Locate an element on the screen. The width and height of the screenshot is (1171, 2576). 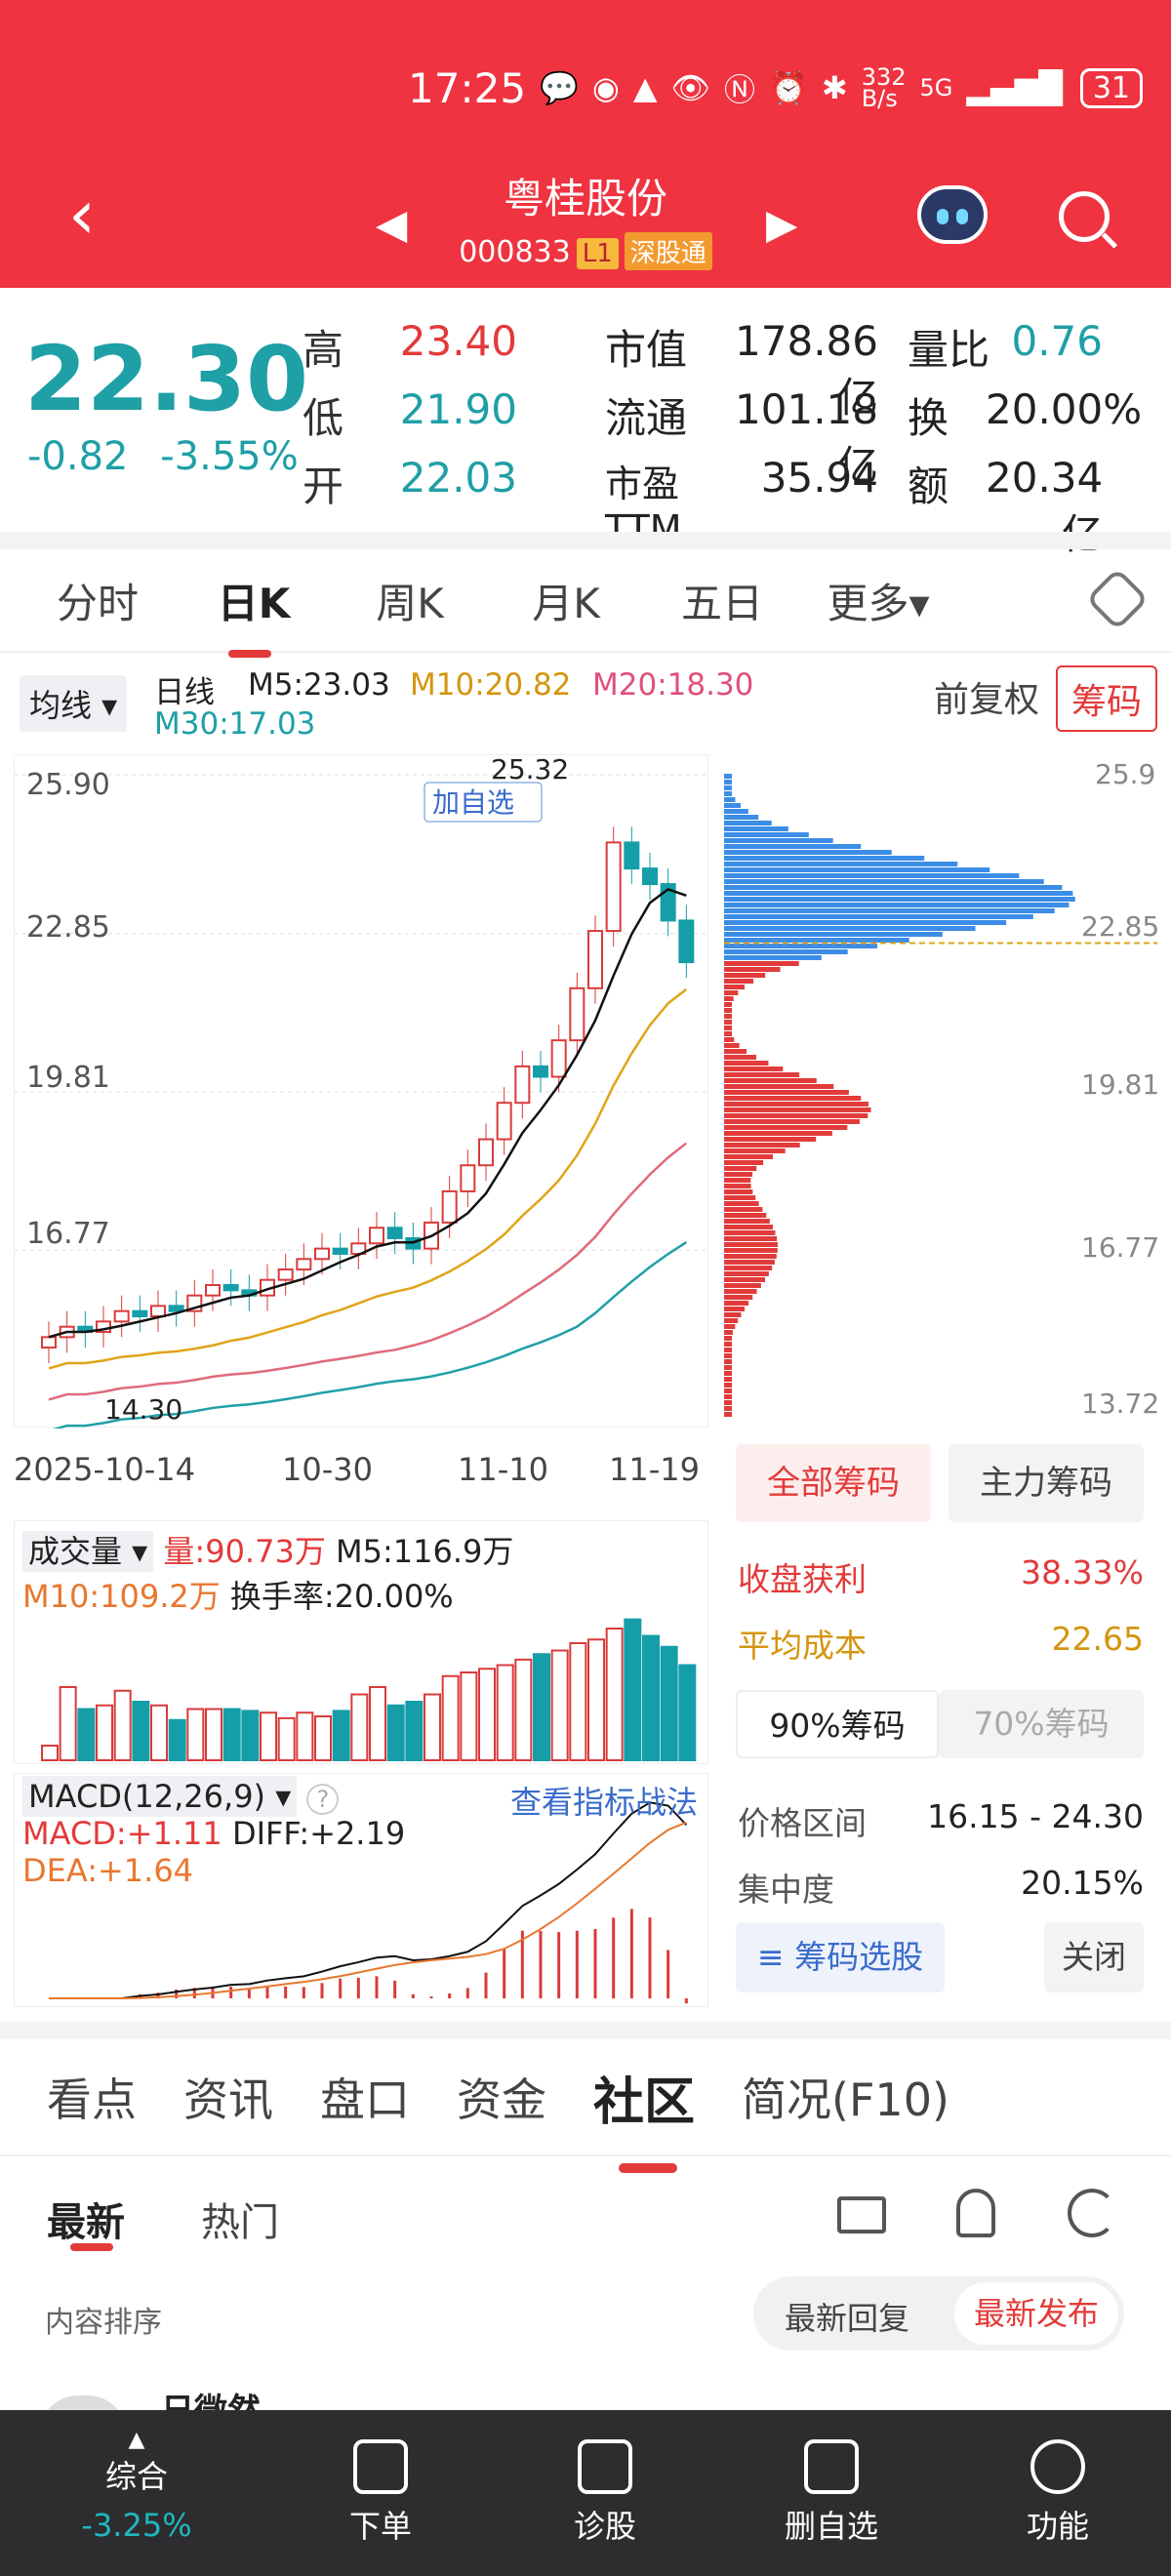
profit-value: 38.33% is located at coordinates (1082, 1572).